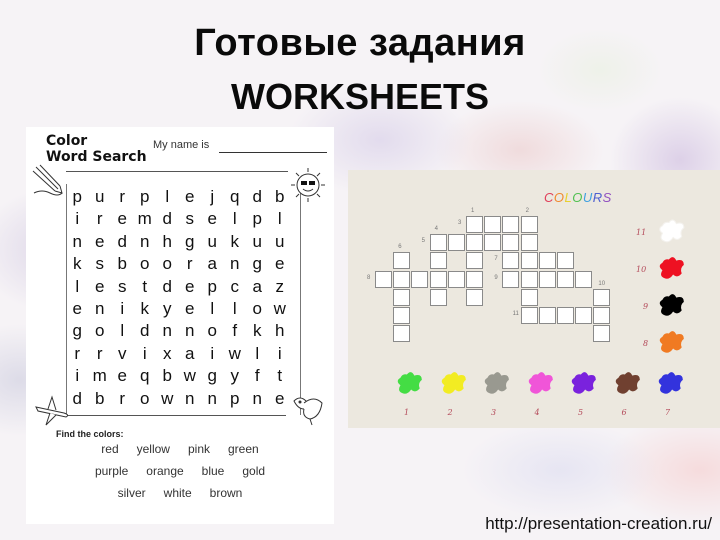 This screenshot has height=540, width=720. Describe the element at coordinates (167, 353) in the screenshot. I see `grid-letter: x` at that location.